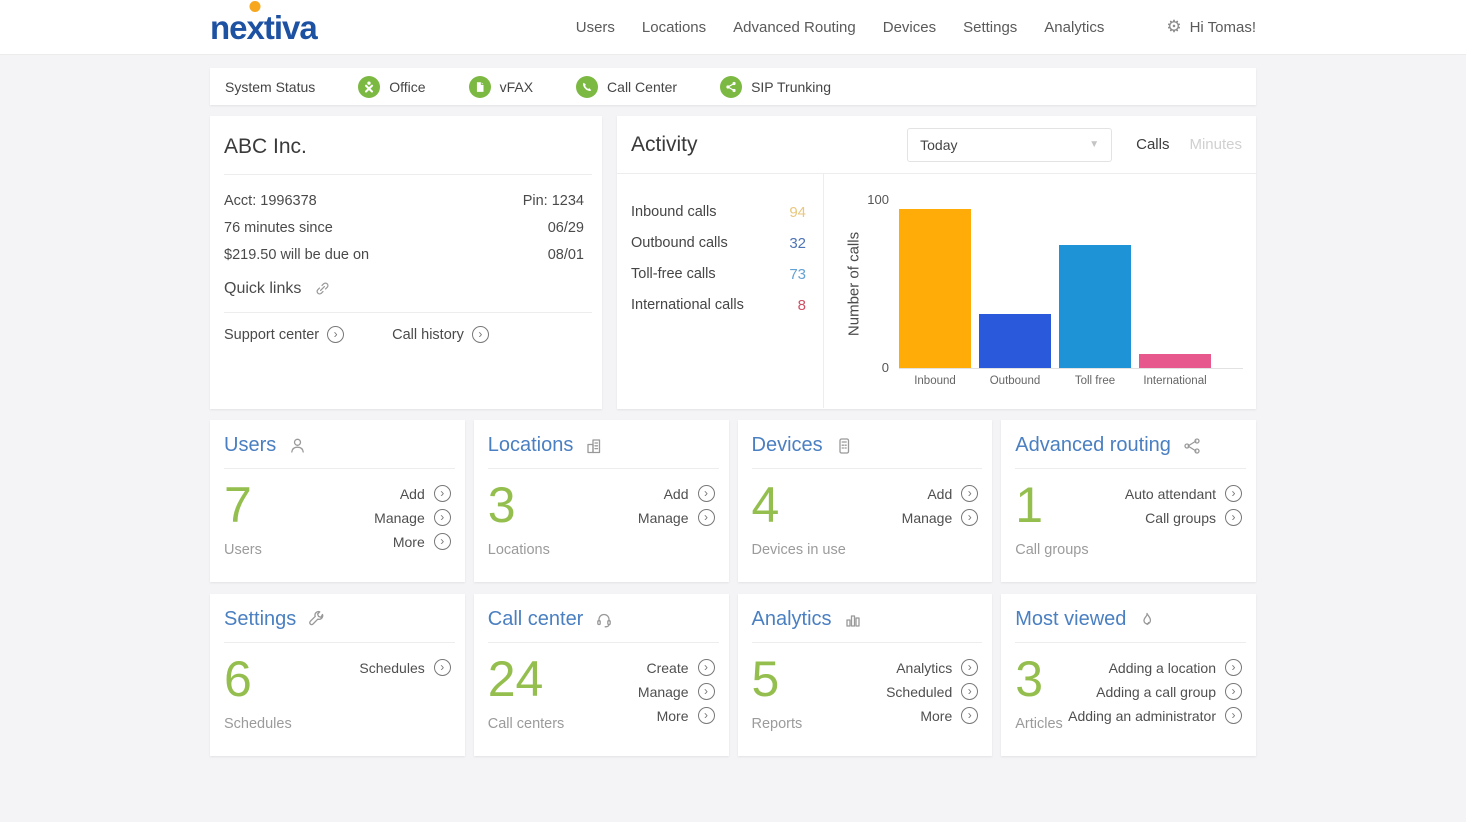 This screenshot has height=822, width=1466. Describe the element at coordinates (1015, 340) in the screenshot. I see `bar-outbound` at that location.